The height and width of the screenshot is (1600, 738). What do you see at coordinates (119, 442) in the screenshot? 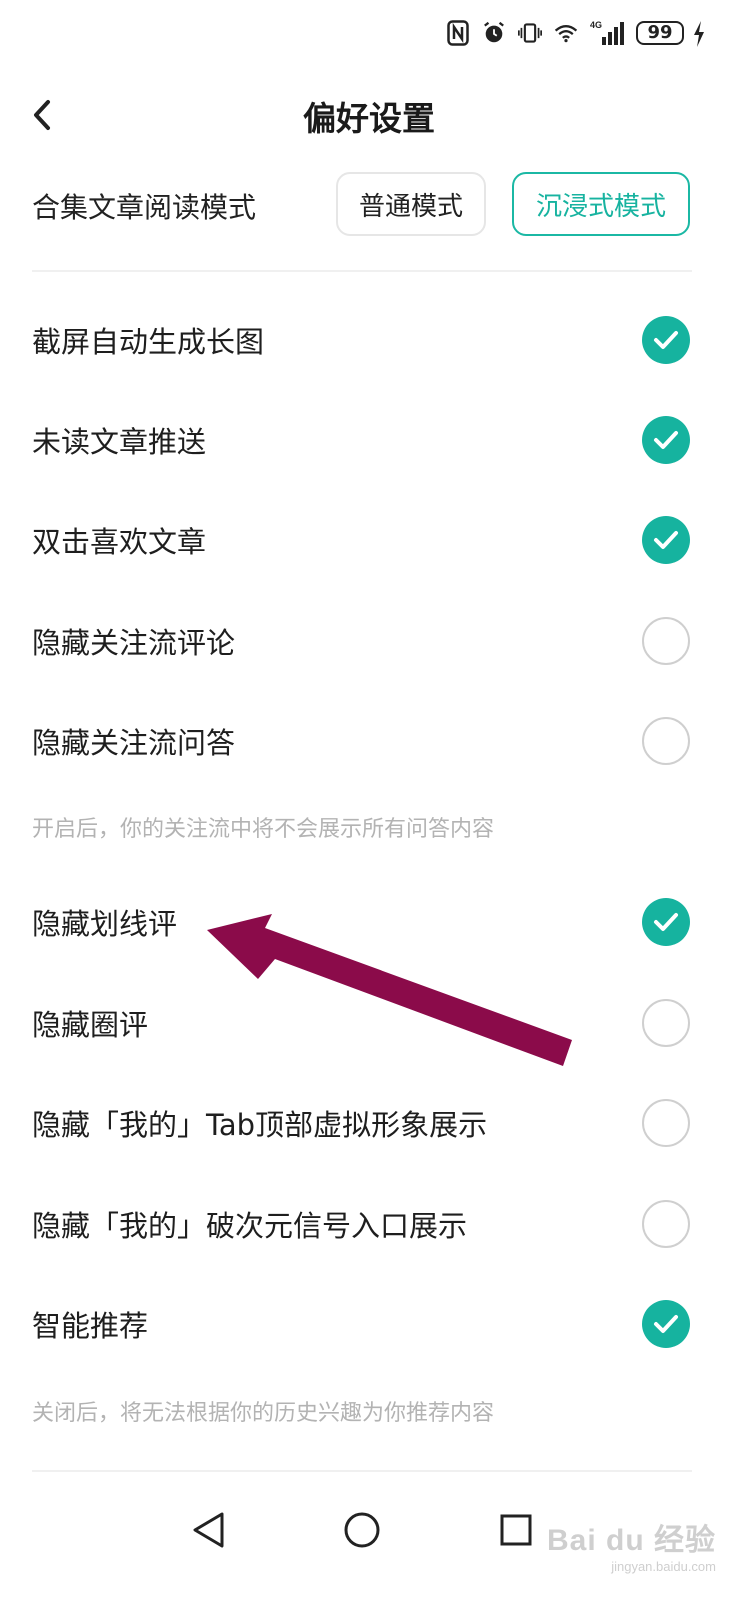
I see `setting-label: 未读文章推送` at bounding box center [119, 442].